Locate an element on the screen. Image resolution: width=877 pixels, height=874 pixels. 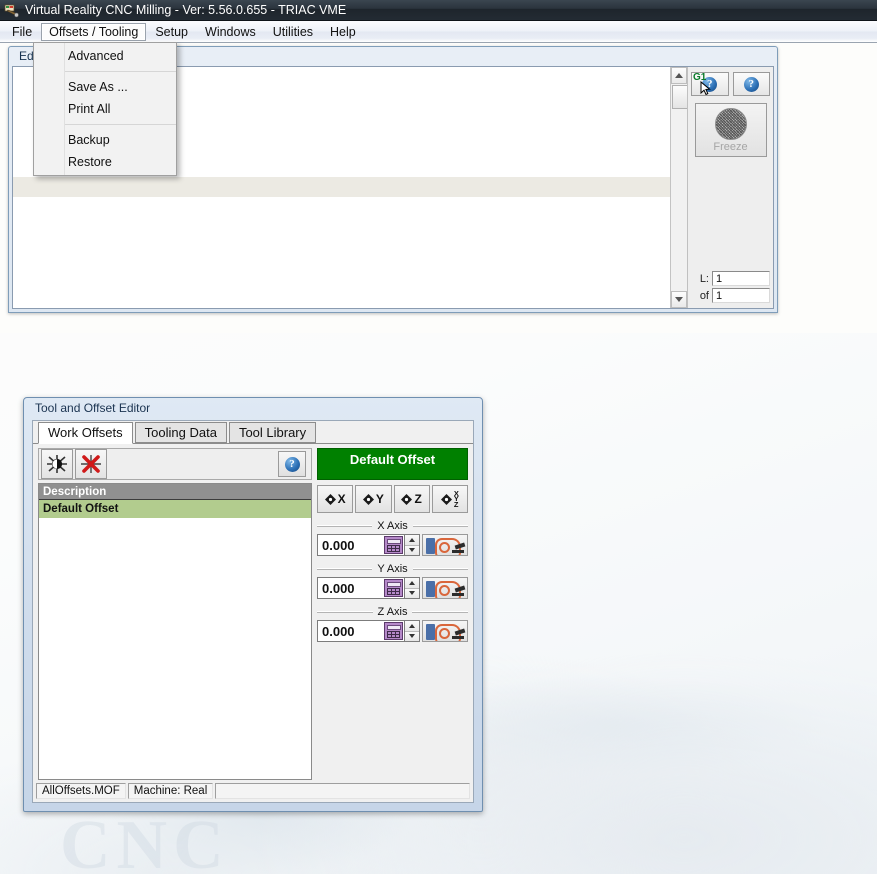
tool-circle-icon-z is located at coordinates (444, 633).